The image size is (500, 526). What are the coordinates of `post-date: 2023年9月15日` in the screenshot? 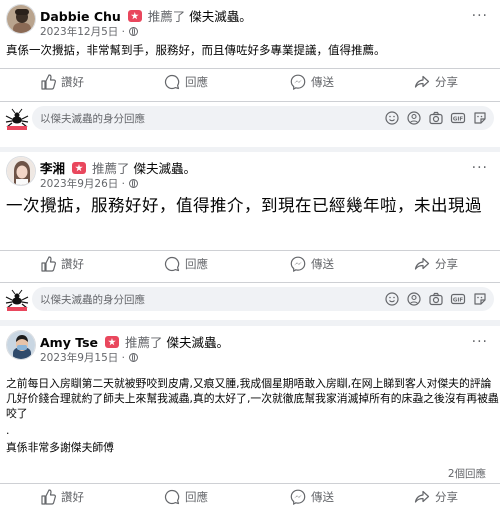 It's located at (79, 358).